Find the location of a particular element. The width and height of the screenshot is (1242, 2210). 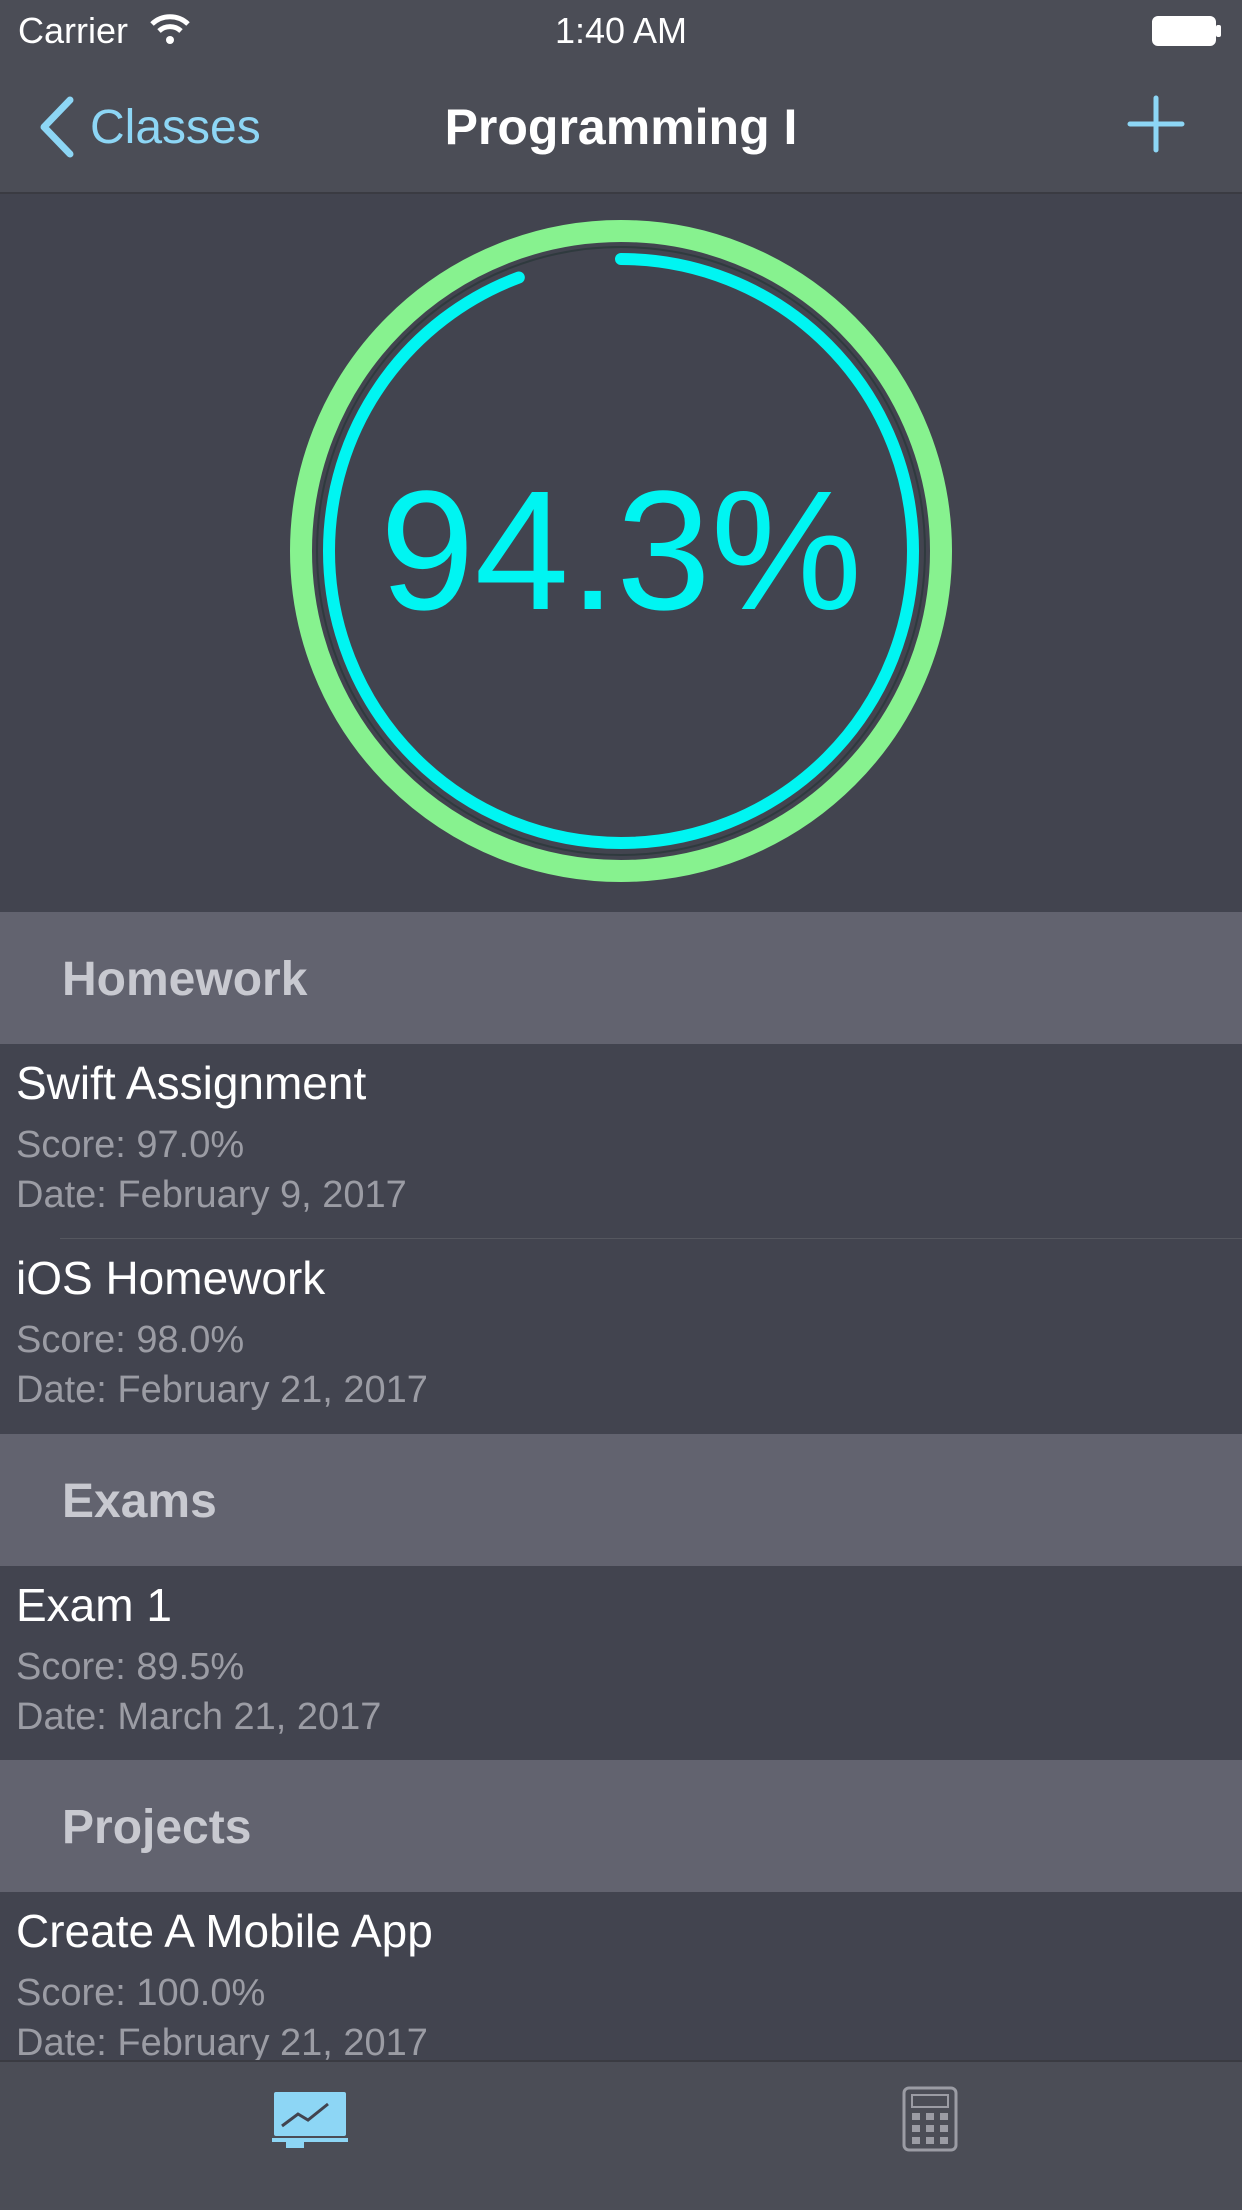

grade-percentage: 94.3% is located at coordinates (621, 551).